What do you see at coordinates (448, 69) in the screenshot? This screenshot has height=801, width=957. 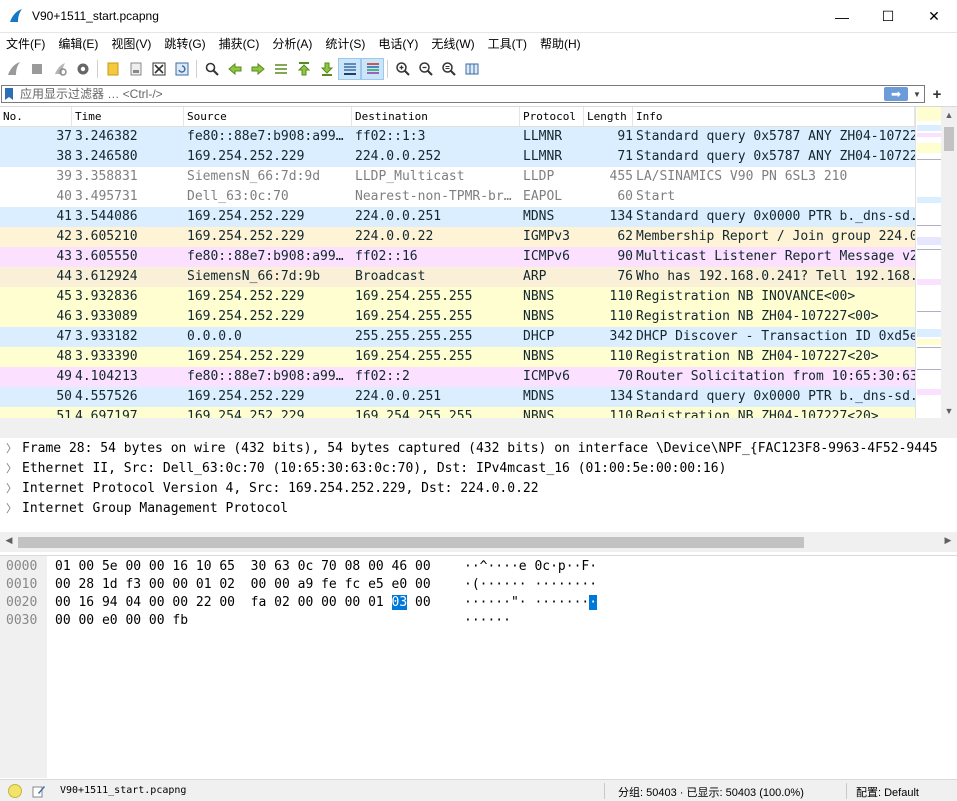 I see `zoom-normal-icon` at bounding box center [448, 69].